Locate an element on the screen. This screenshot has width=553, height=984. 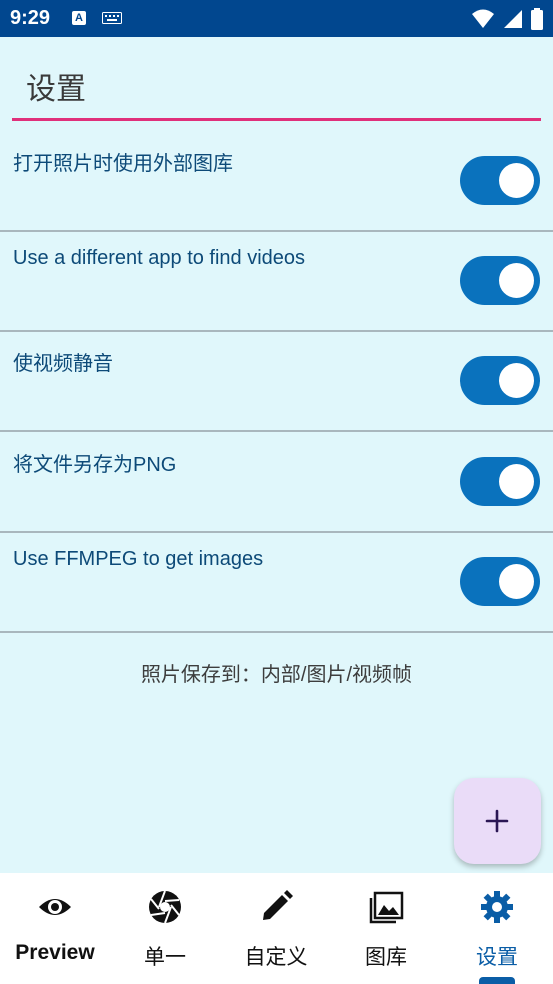
save-png-toggle is located at coordinates (500, 481).